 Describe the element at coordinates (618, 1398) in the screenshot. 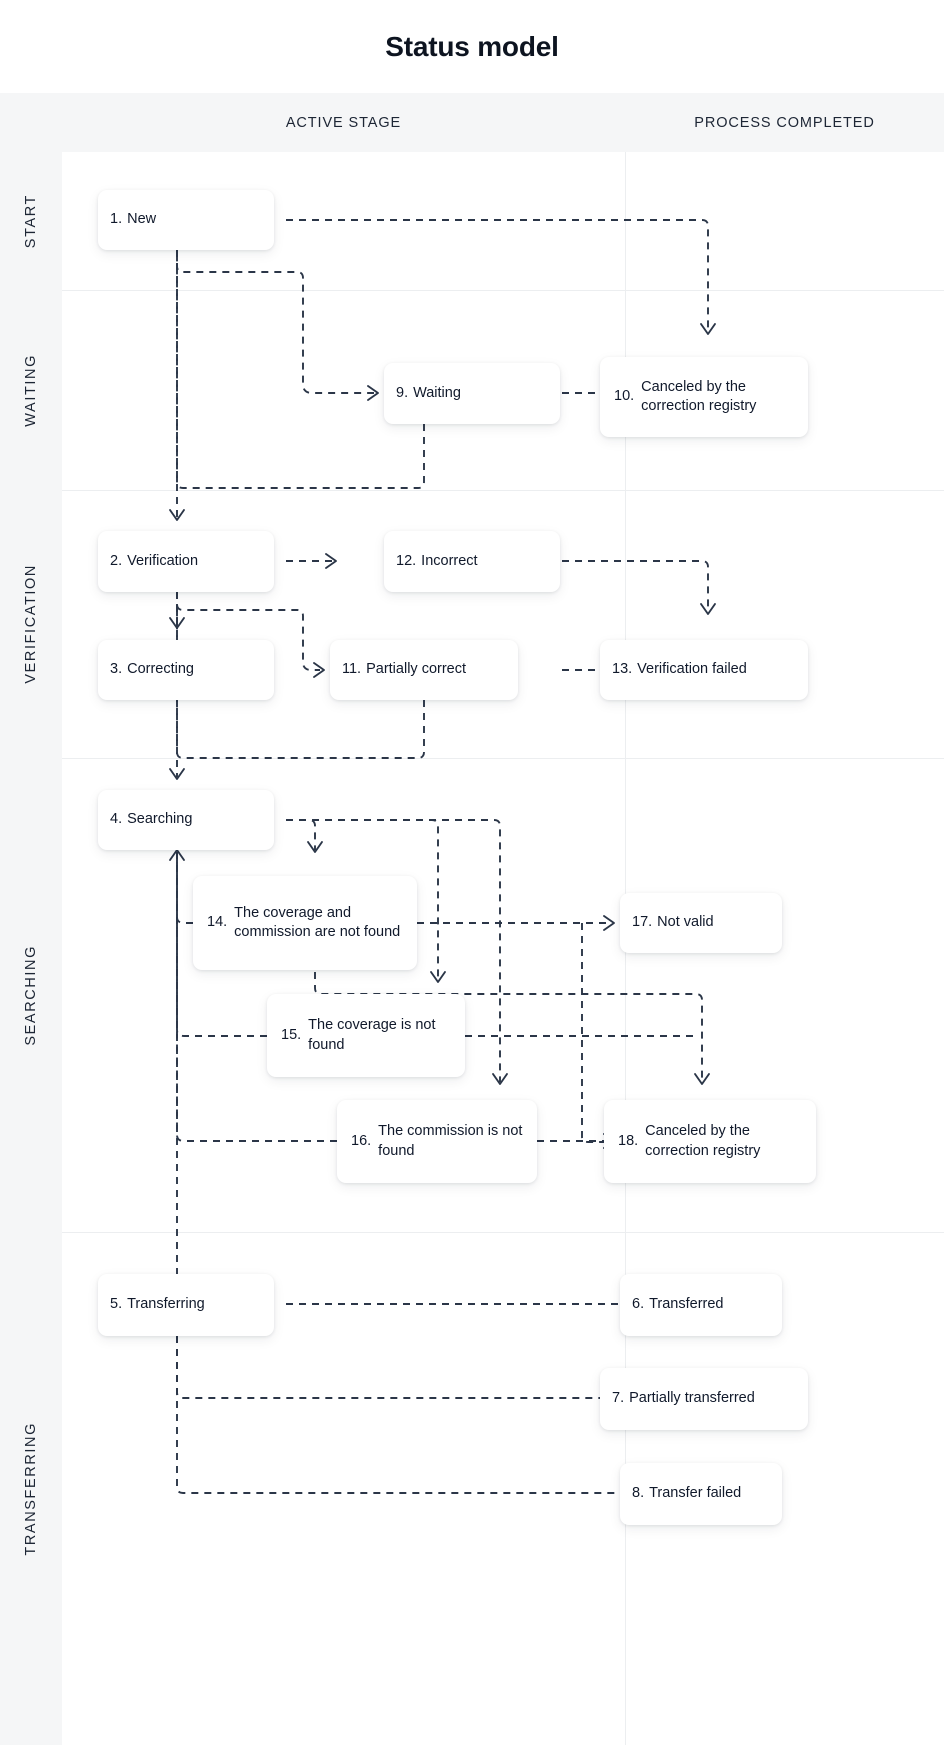

I see `node-number: 7.` at that location.